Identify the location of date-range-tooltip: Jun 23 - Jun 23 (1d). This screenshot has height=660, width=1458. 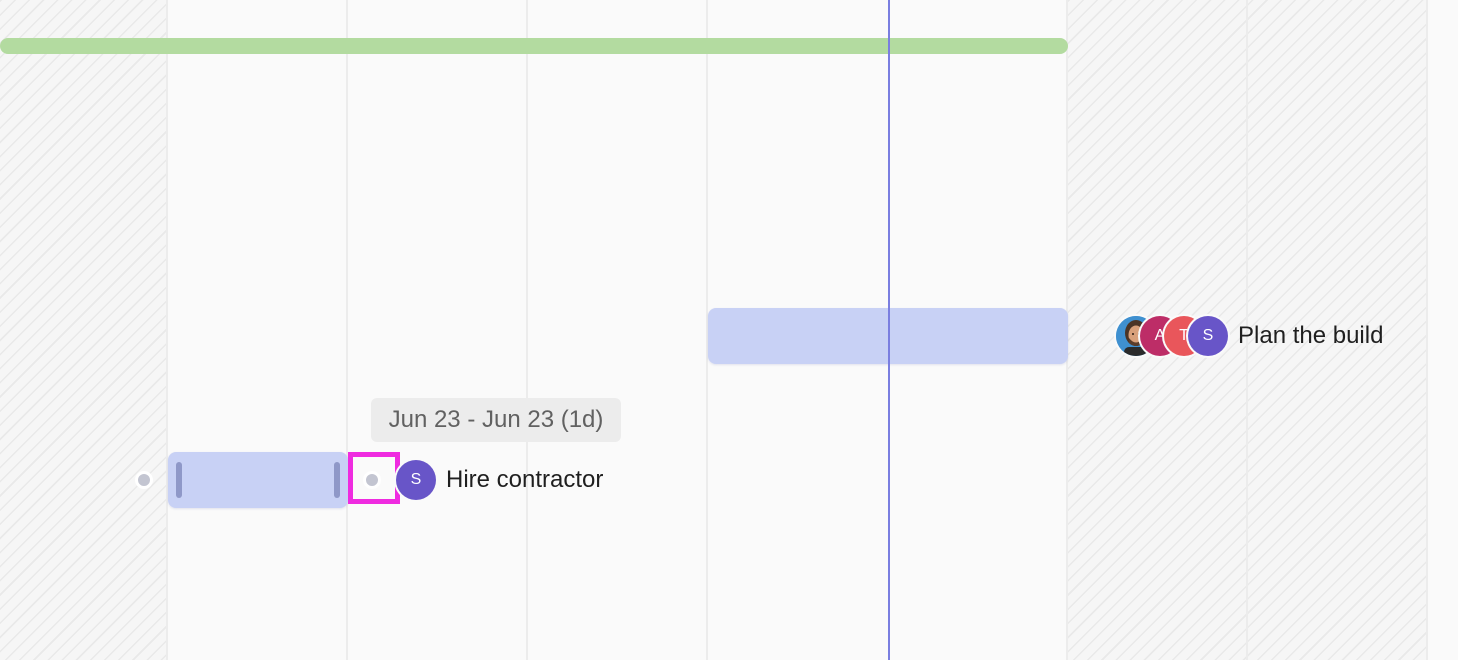
(496, 420).